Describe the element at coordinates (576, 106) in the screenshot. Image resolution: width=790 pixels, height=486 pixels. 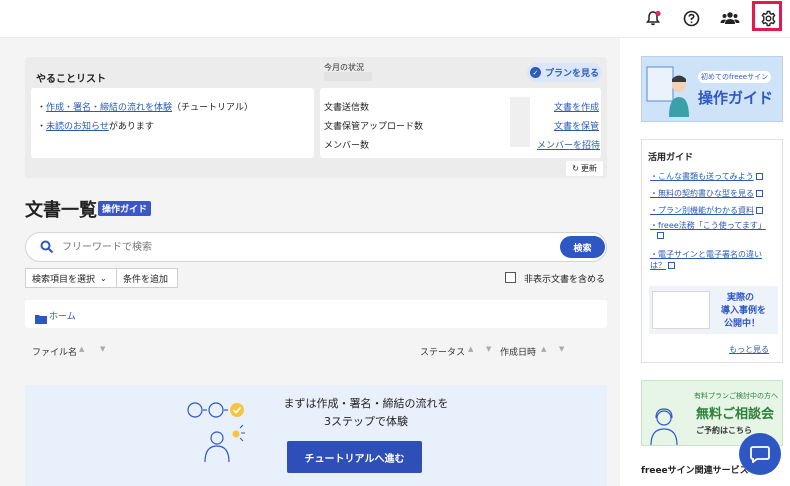
I see `create-document-link: 文書を作成` at that location.